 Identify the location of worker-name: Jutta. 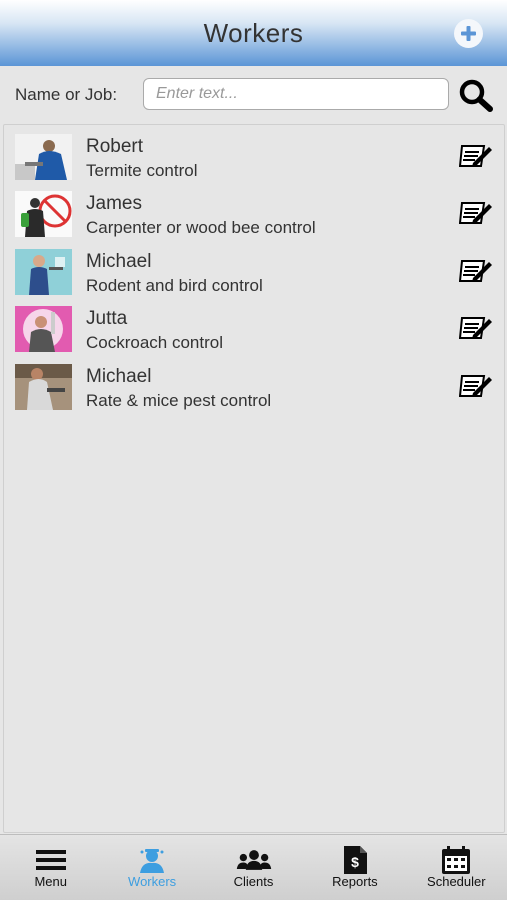
(107, 318).